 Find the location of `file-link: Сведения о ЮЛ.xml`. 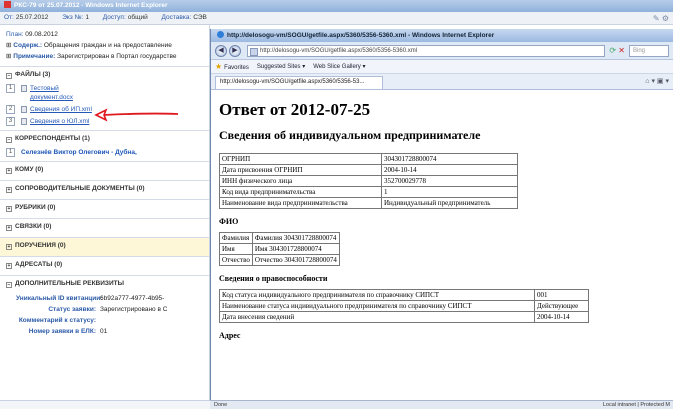

file-link: Сведения о ЮЛ.xml is located at coordinates (59, 121).